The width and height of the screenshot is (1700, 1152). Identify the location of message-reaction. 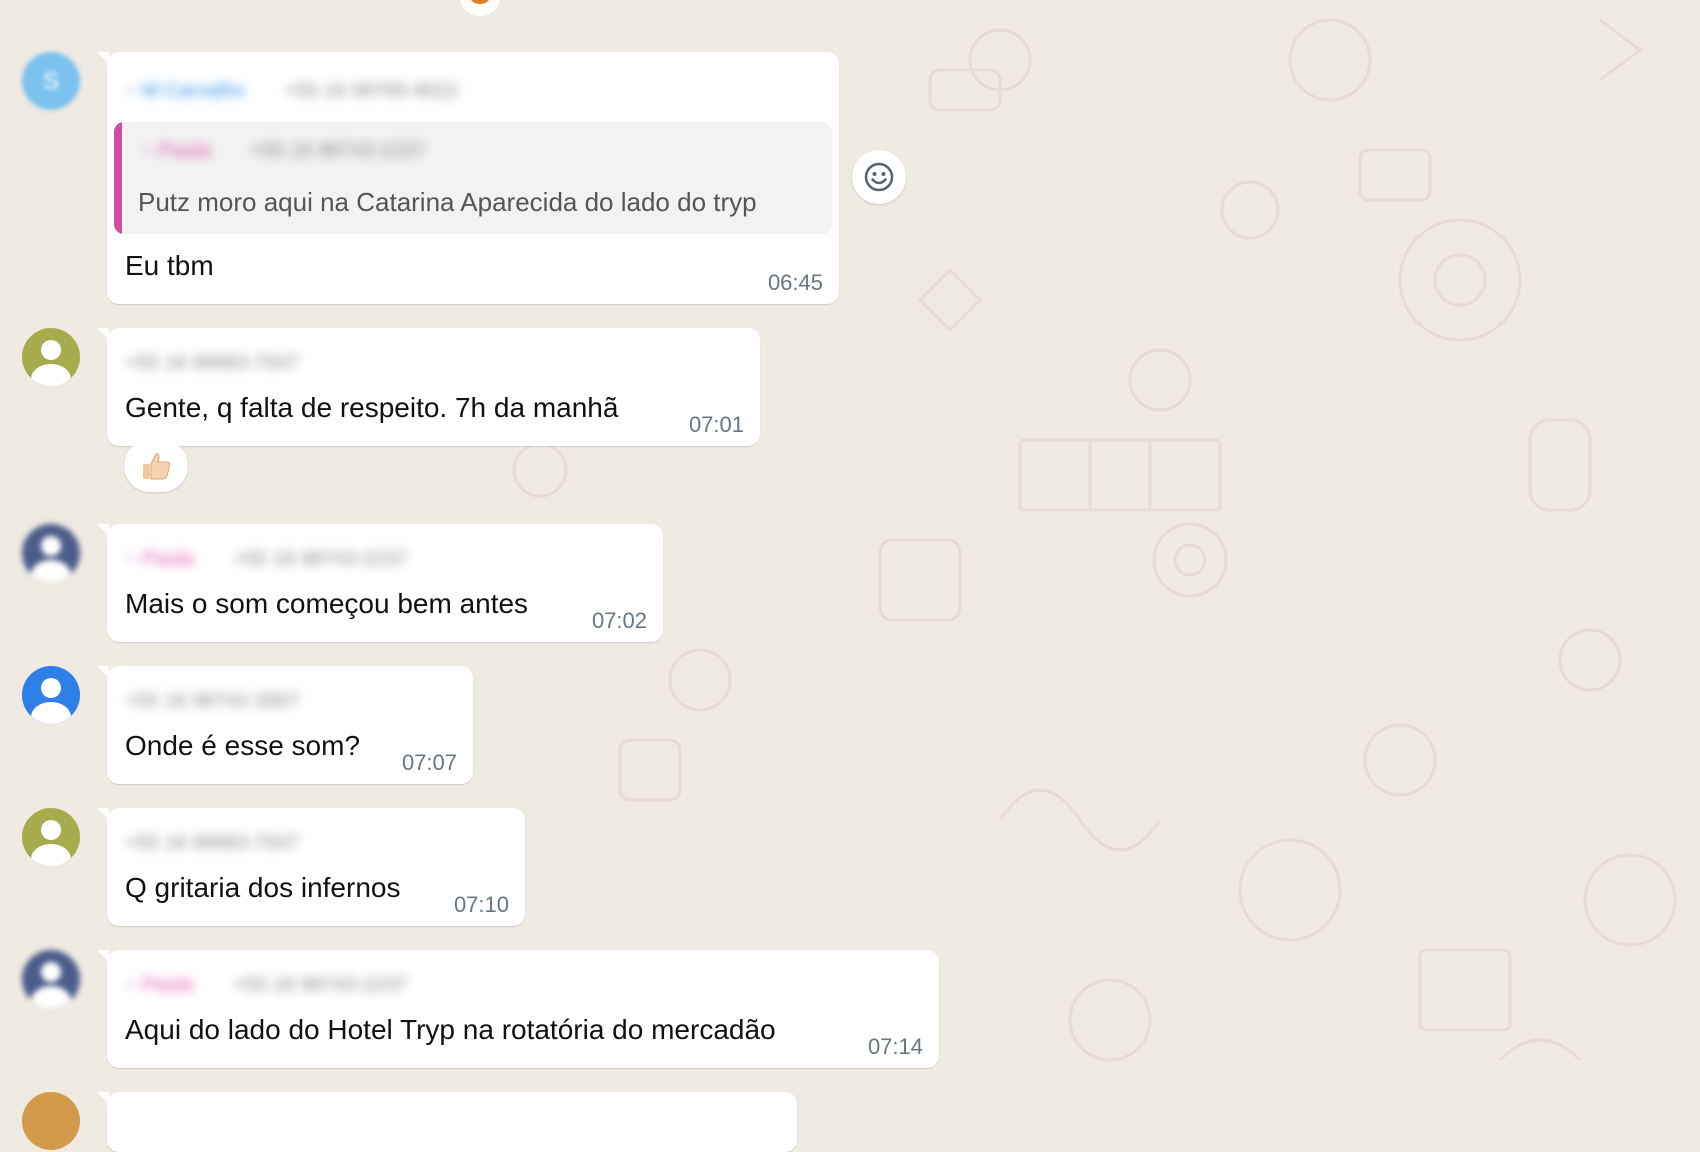
(156, 466).